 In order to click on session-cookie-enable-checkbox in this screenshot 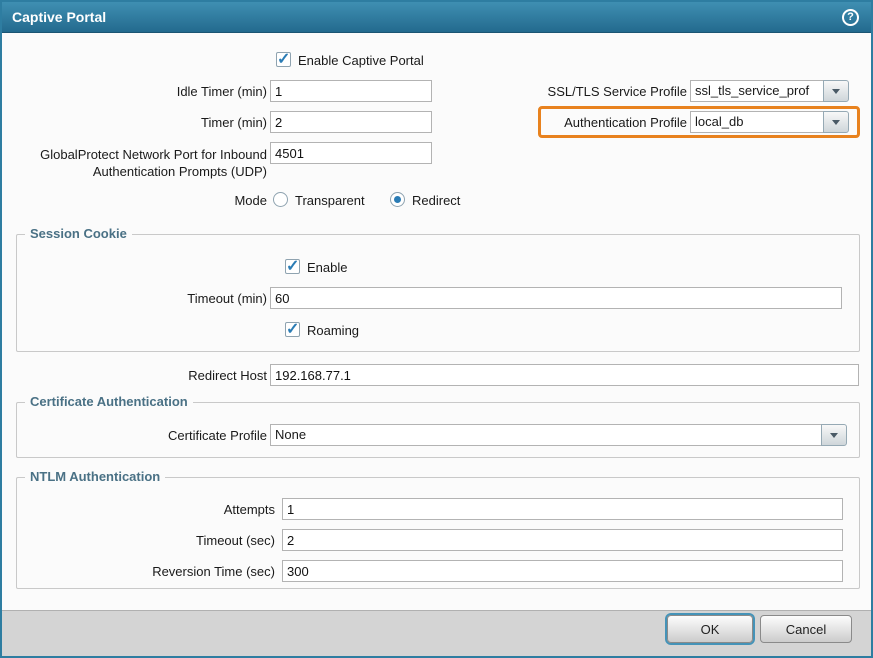, I will do `click(292, 266)`.